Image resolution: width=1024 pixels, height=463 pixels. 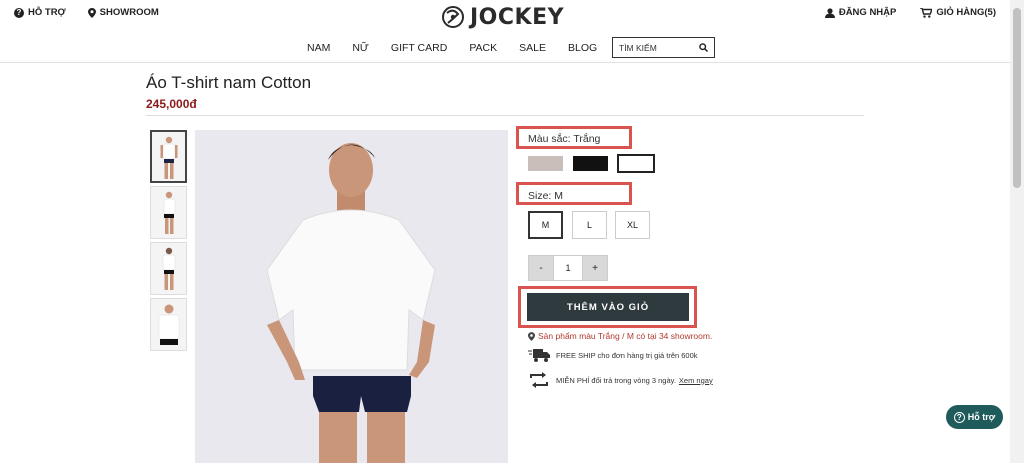 What do you see at coordinates (545, 225) in the screenshot?
I see `size-option-m: M` at bounding box center [545, 225].